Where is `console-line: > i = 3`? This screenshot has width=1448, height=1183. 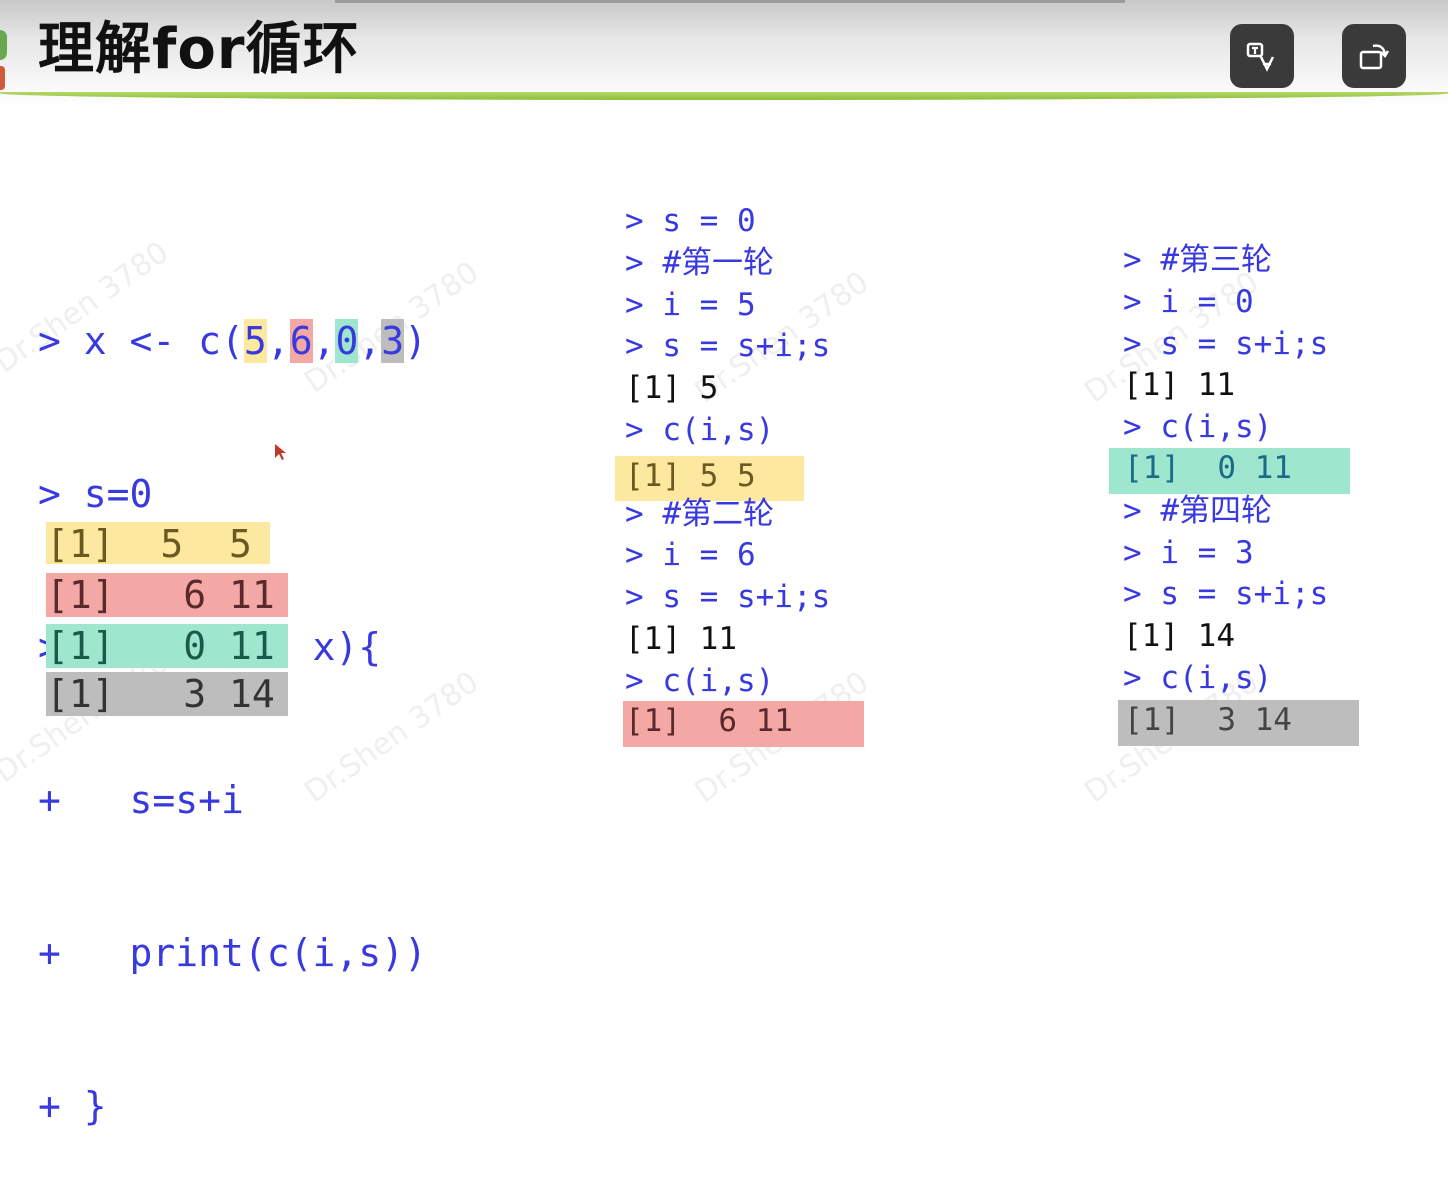
console-line: > i = 3 is located at coordinates (1188, 552).